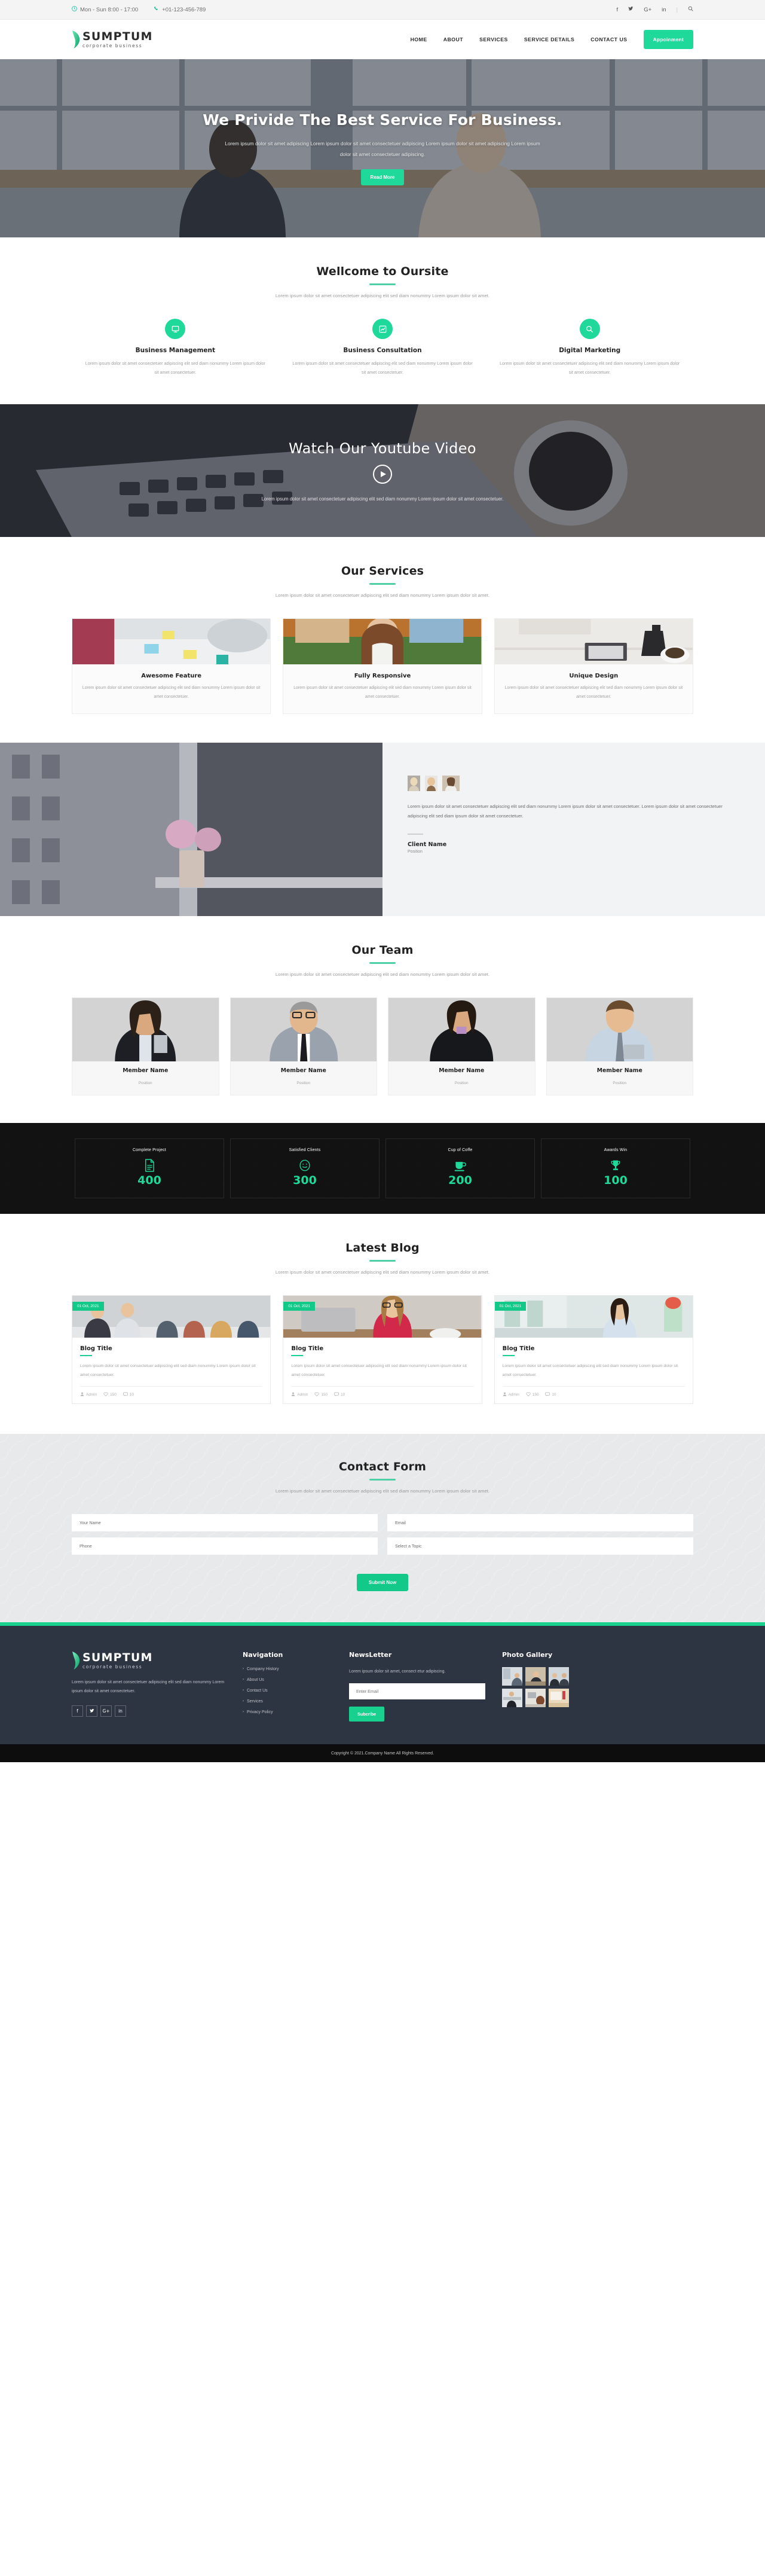  I want to click on counter-label: Complete Project, so click(149, 1150).